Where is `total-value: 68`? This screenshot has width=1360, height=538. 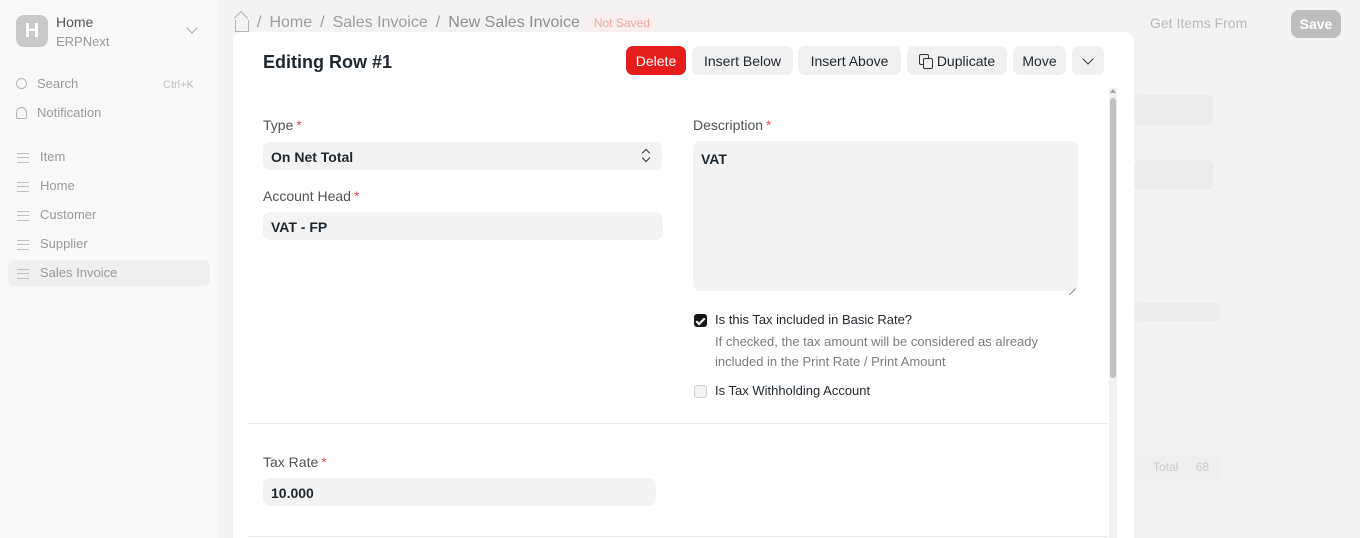
total-value: 68 is located at coordinates (1202, 467).